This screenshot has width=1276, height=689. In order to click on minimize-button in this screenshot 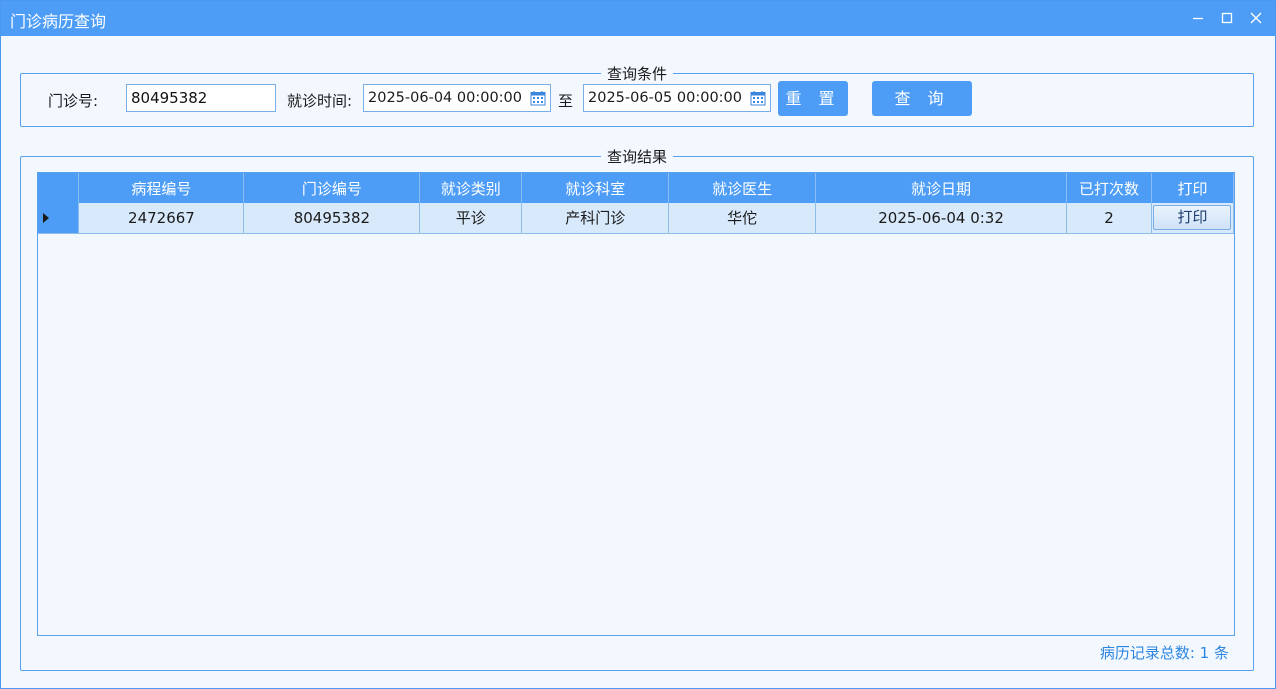, I will do `click(1198, 18)`.